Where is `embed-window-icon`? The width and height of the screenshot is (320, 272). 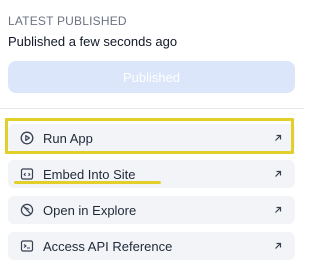
embed-window-icon is located at coordinates (27, 174).